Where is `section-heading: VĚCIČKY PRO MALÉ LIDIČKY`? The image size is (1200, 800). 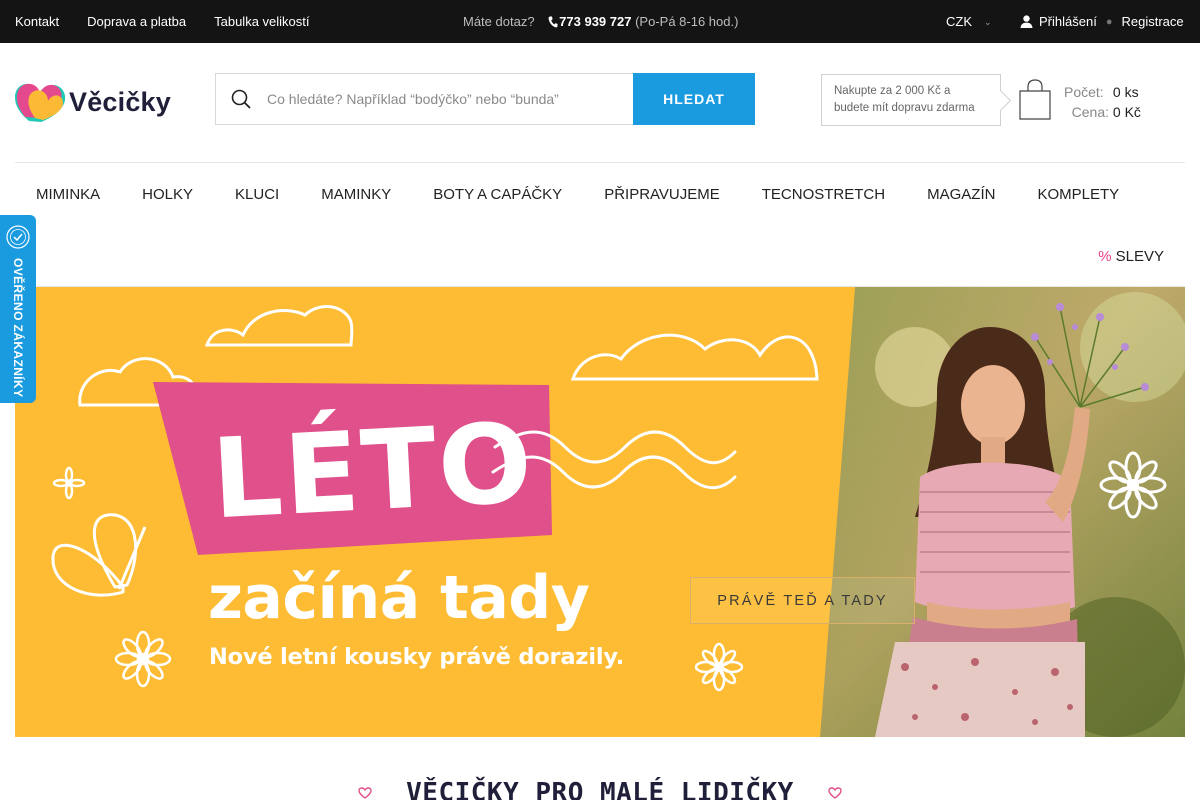 section-heading: VĚCIČKY PRO MALÉ LIDIČKY is located at coordinates (600, 789).